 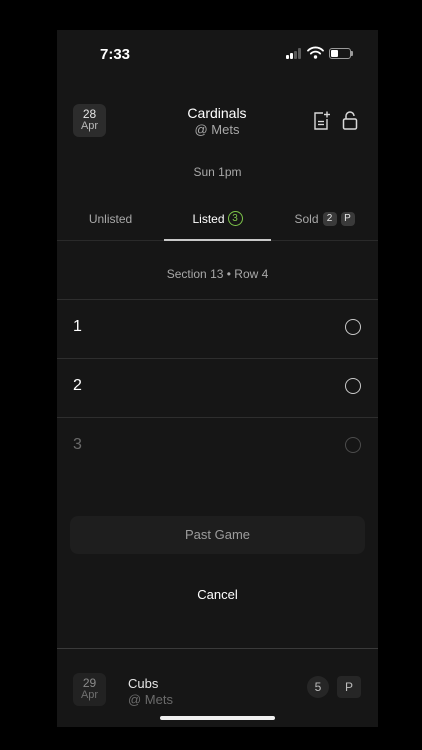 What do you see at coordinates (322, 121) in the screenshot?
I see `add-note-icon` at bounding box center [322, 121].